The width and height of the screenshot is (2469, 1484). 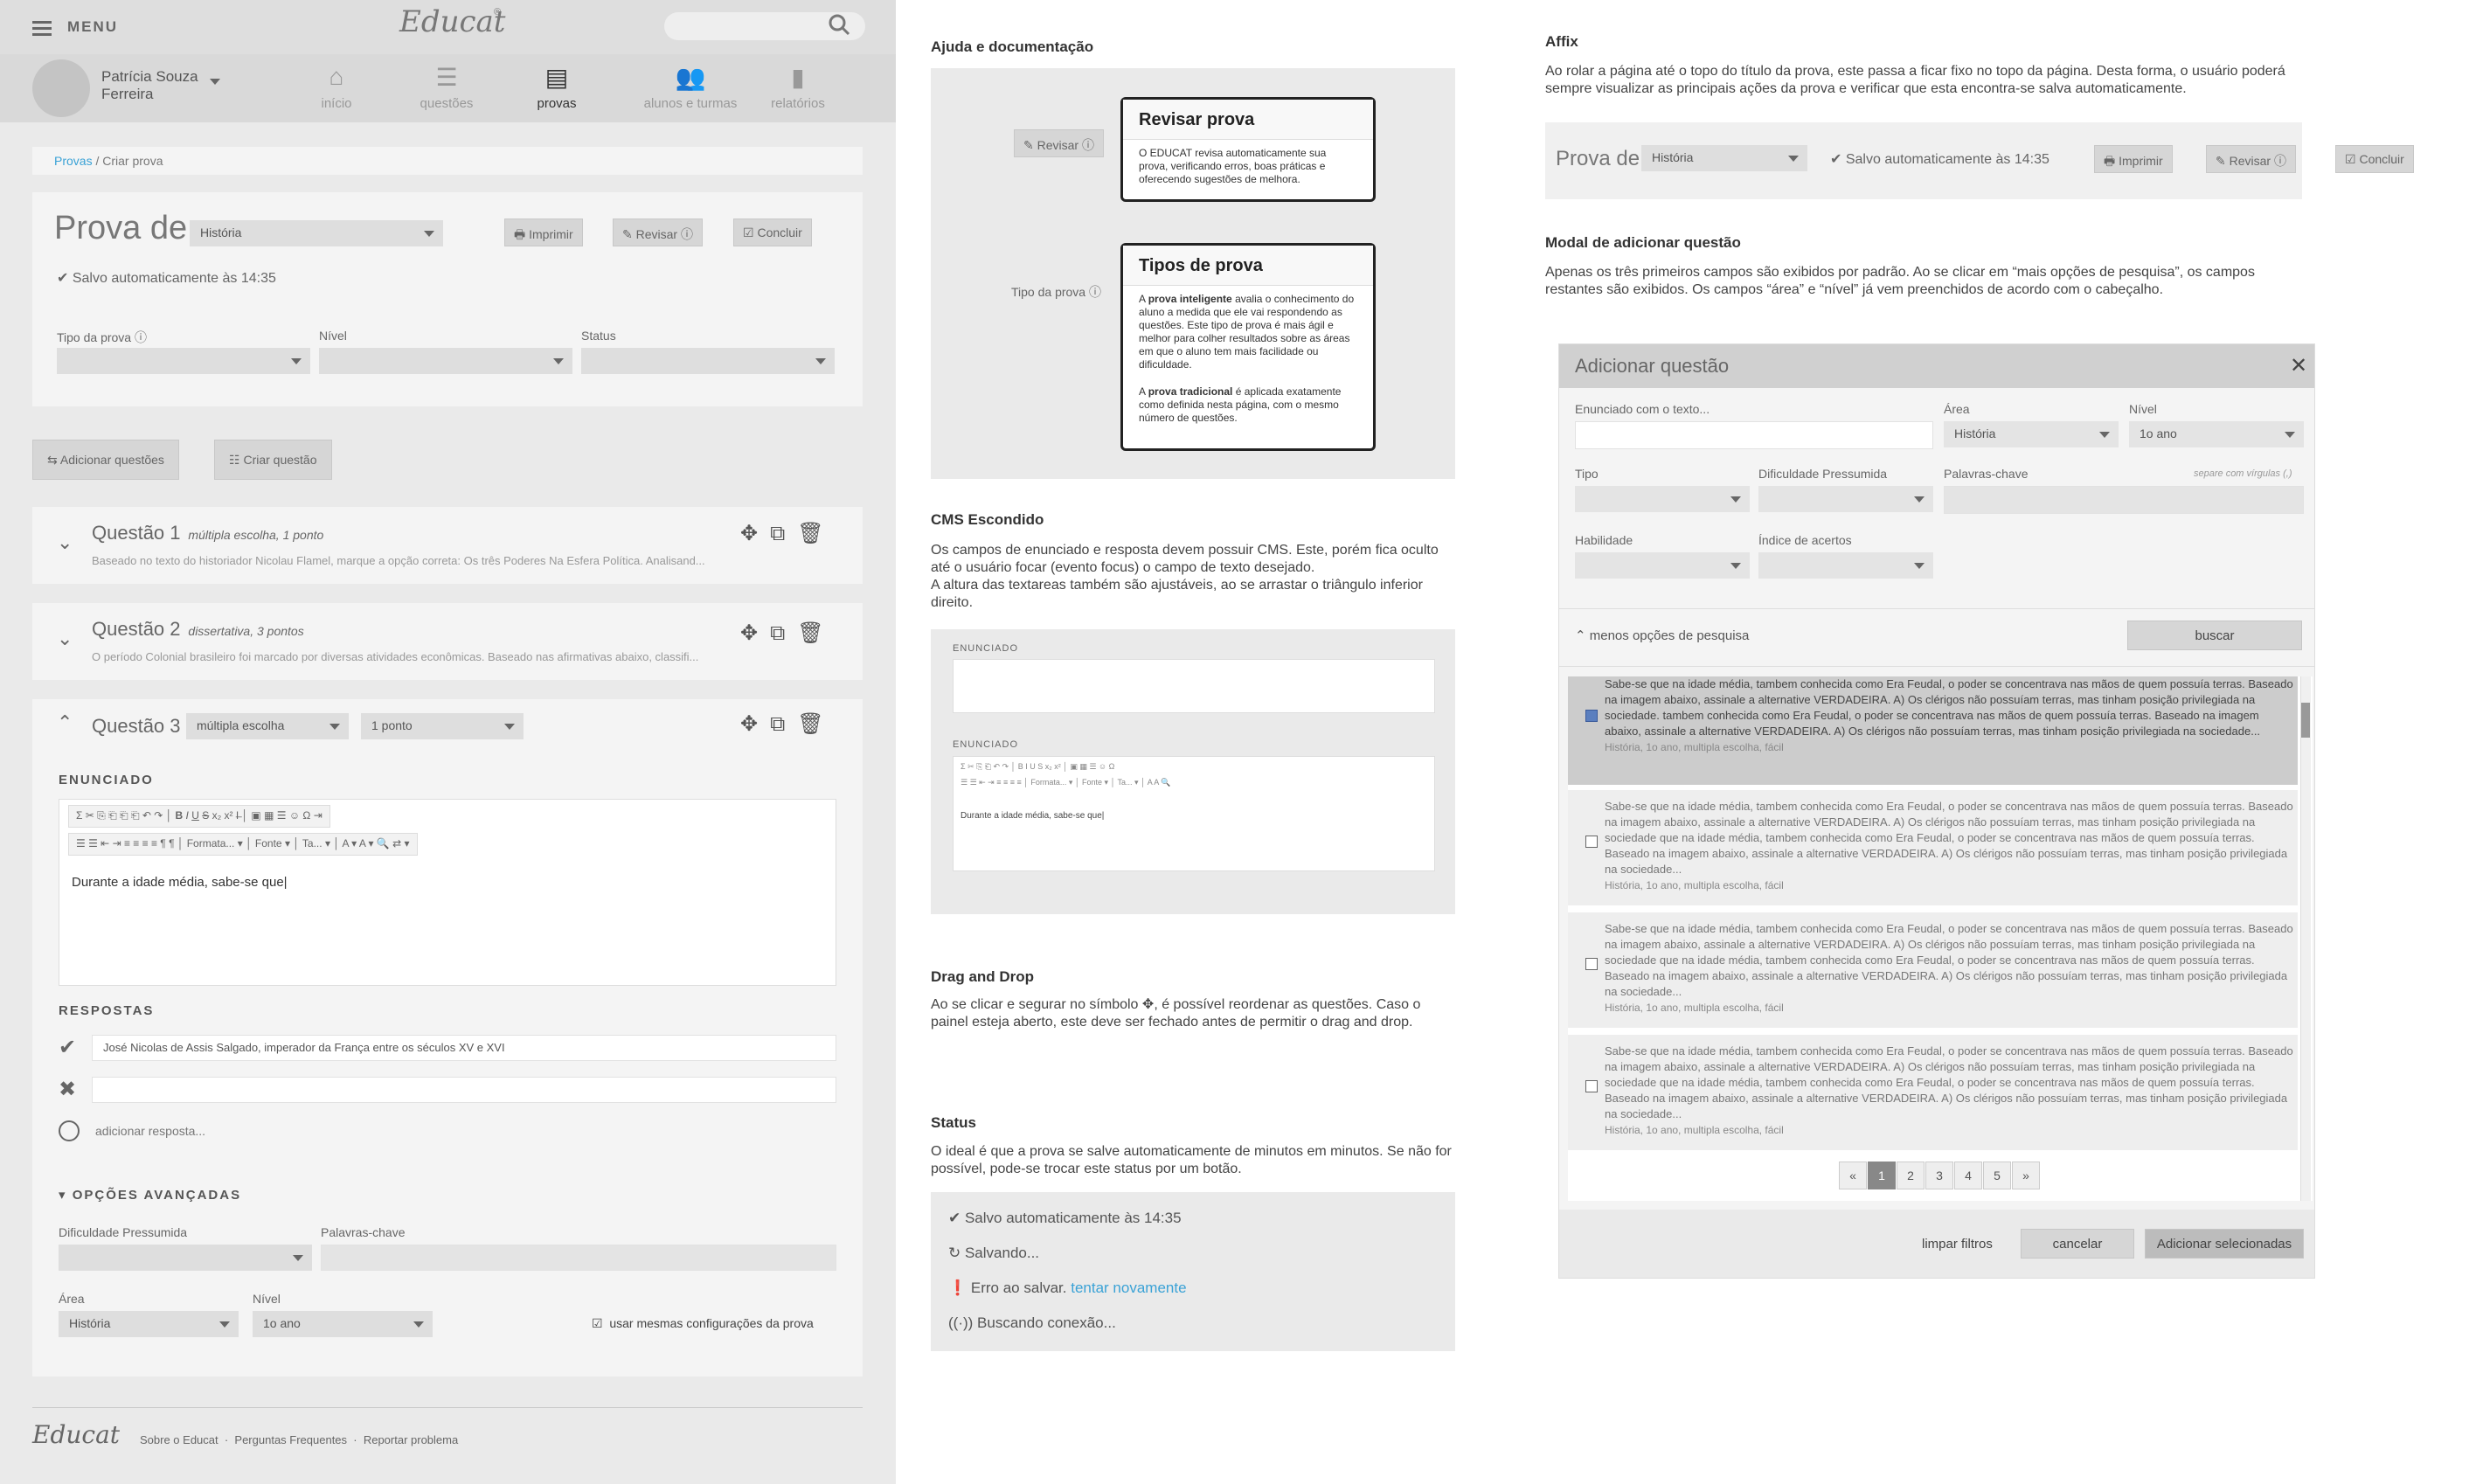 What do you see at coordinates (61, 88) in the screenshot?
I see `avatar` at bounding box center [61, 88].